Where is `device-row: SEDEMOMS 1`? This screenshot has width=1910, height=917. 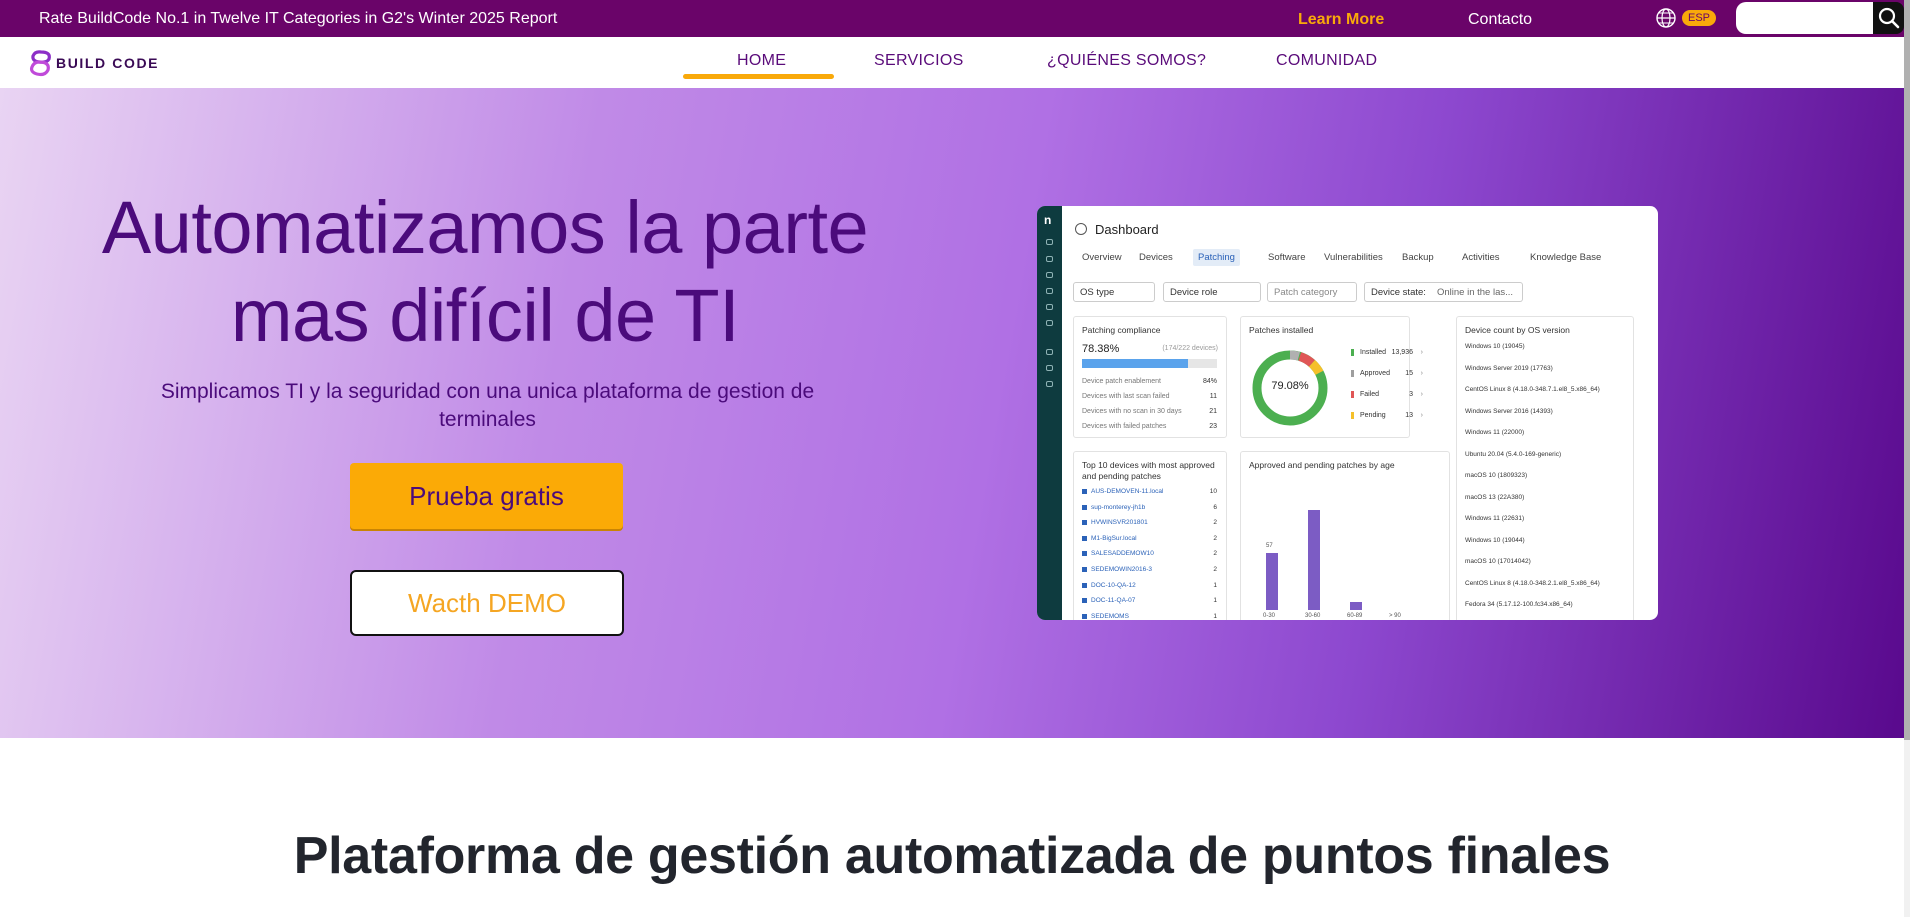 device-row: SEDEMOMS 1 is located at coordinates (1149, 616).